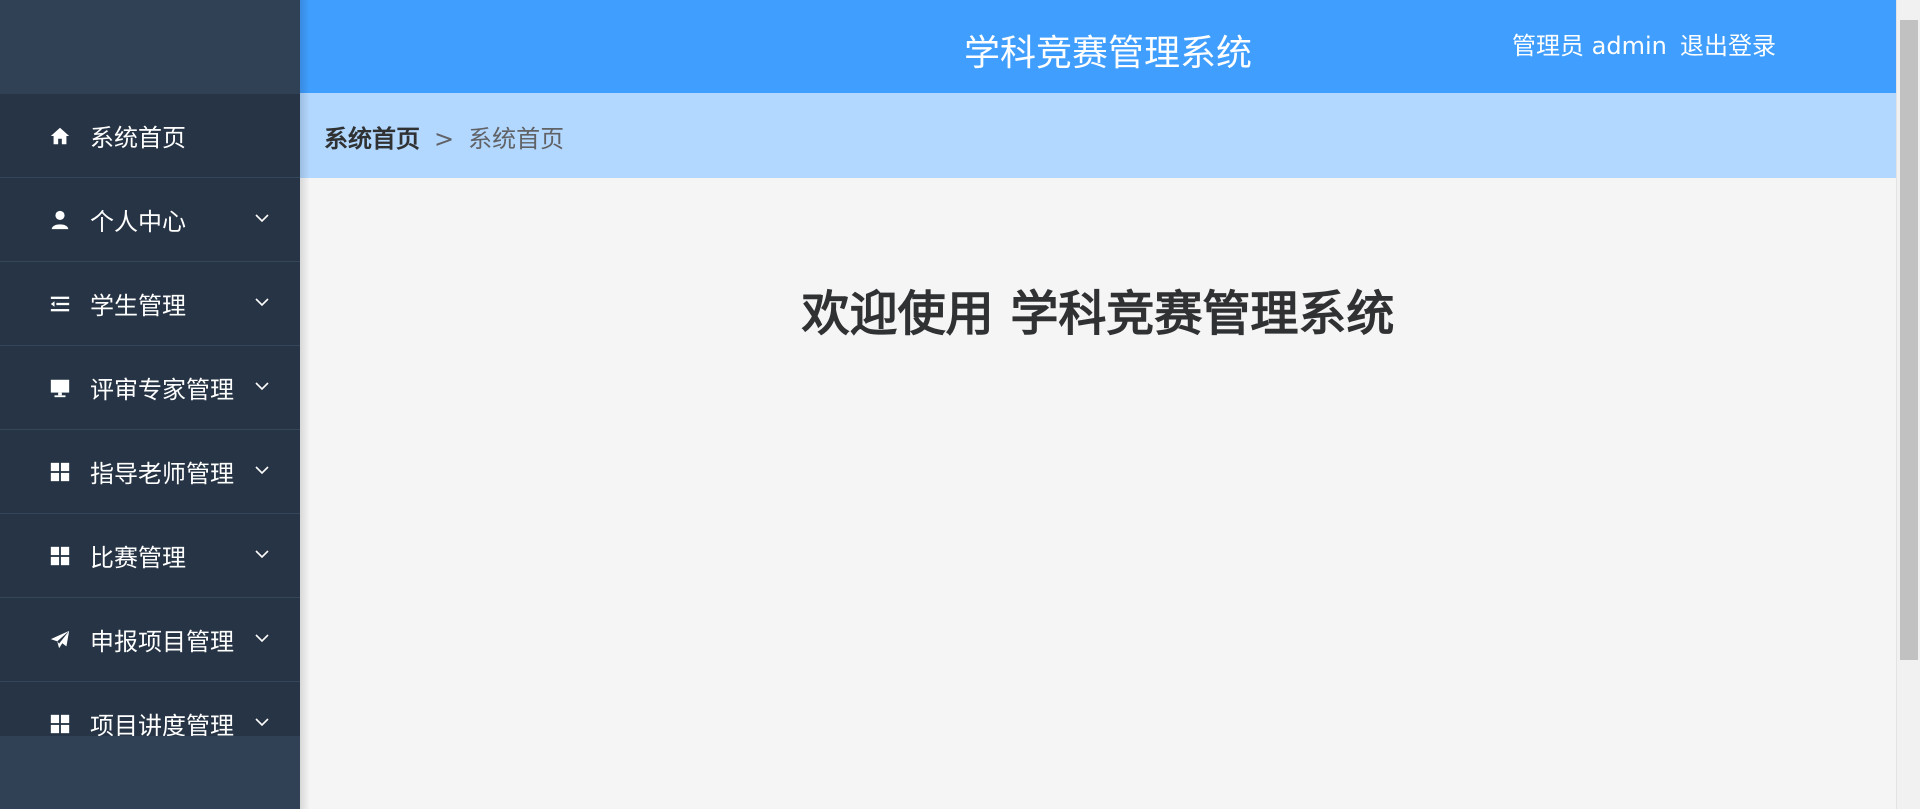 Image resolution: width=1920 pixels, height=809 pixels. Describe the element at coordinates (162, 724) in the screenshot. I see `sidebar-item-label: 项目讲度管理` at that location.